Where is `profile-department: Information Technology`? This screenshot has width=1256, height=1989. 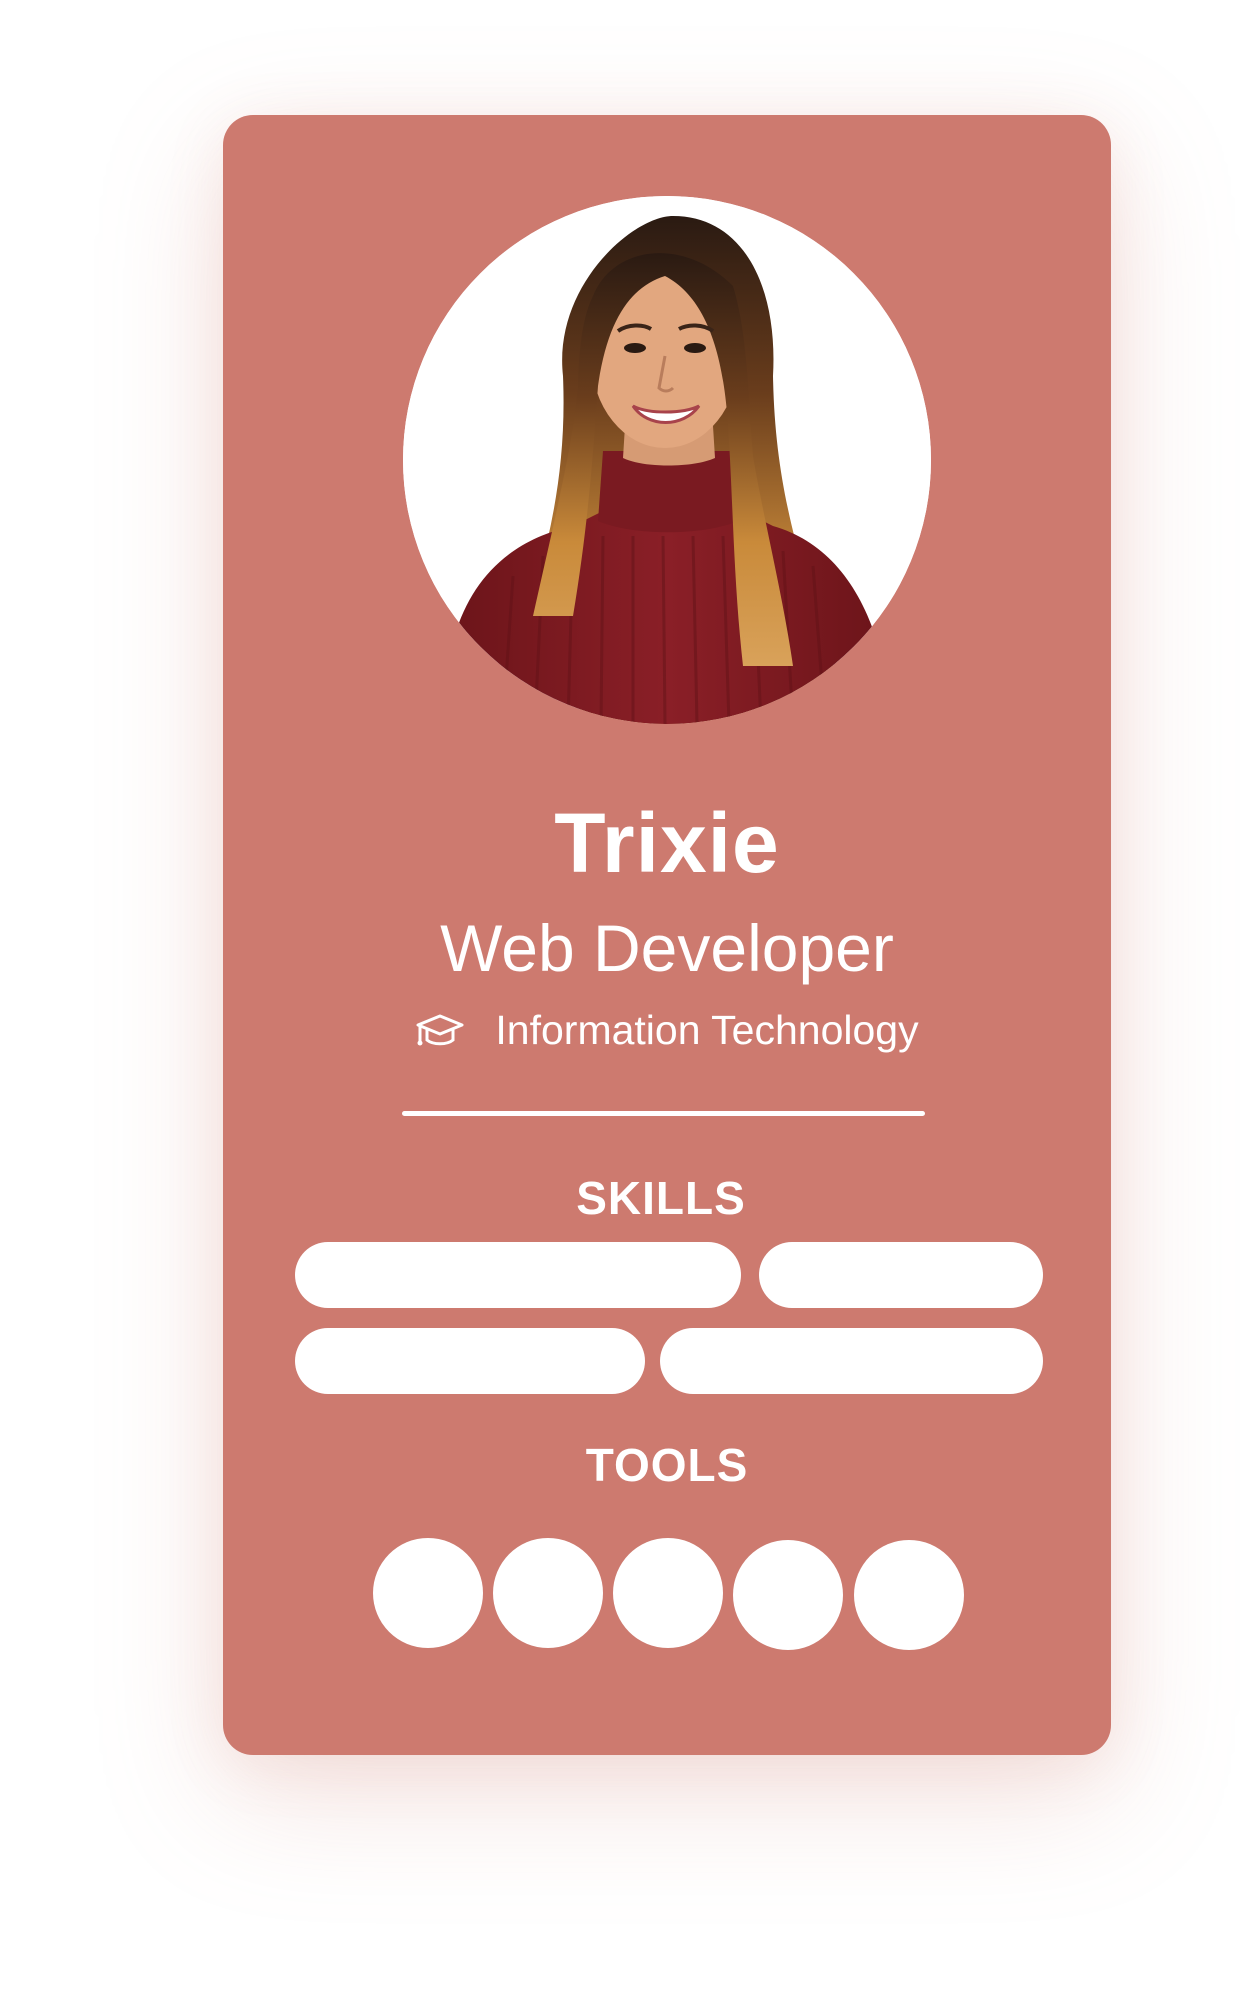
profile-department: Information Technology is located at coordinates (667, 1030).